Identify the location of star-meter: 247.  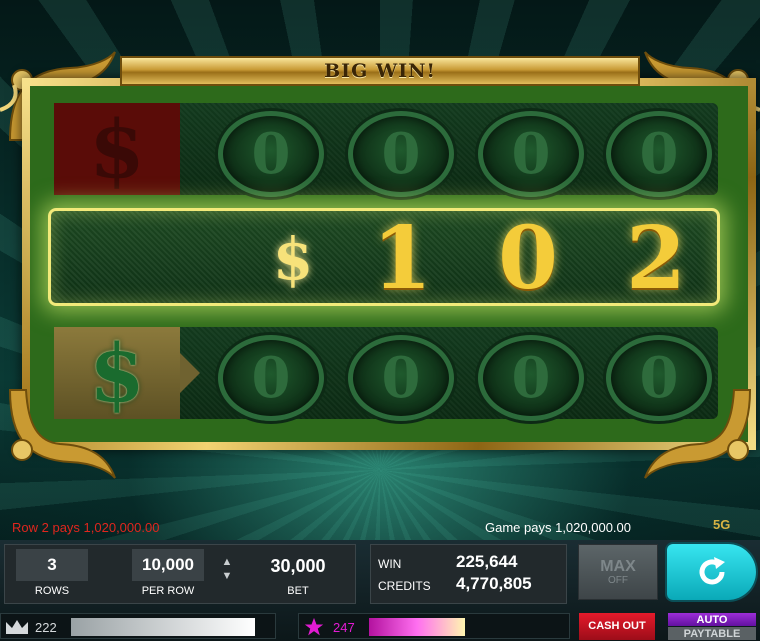
(434, 626).